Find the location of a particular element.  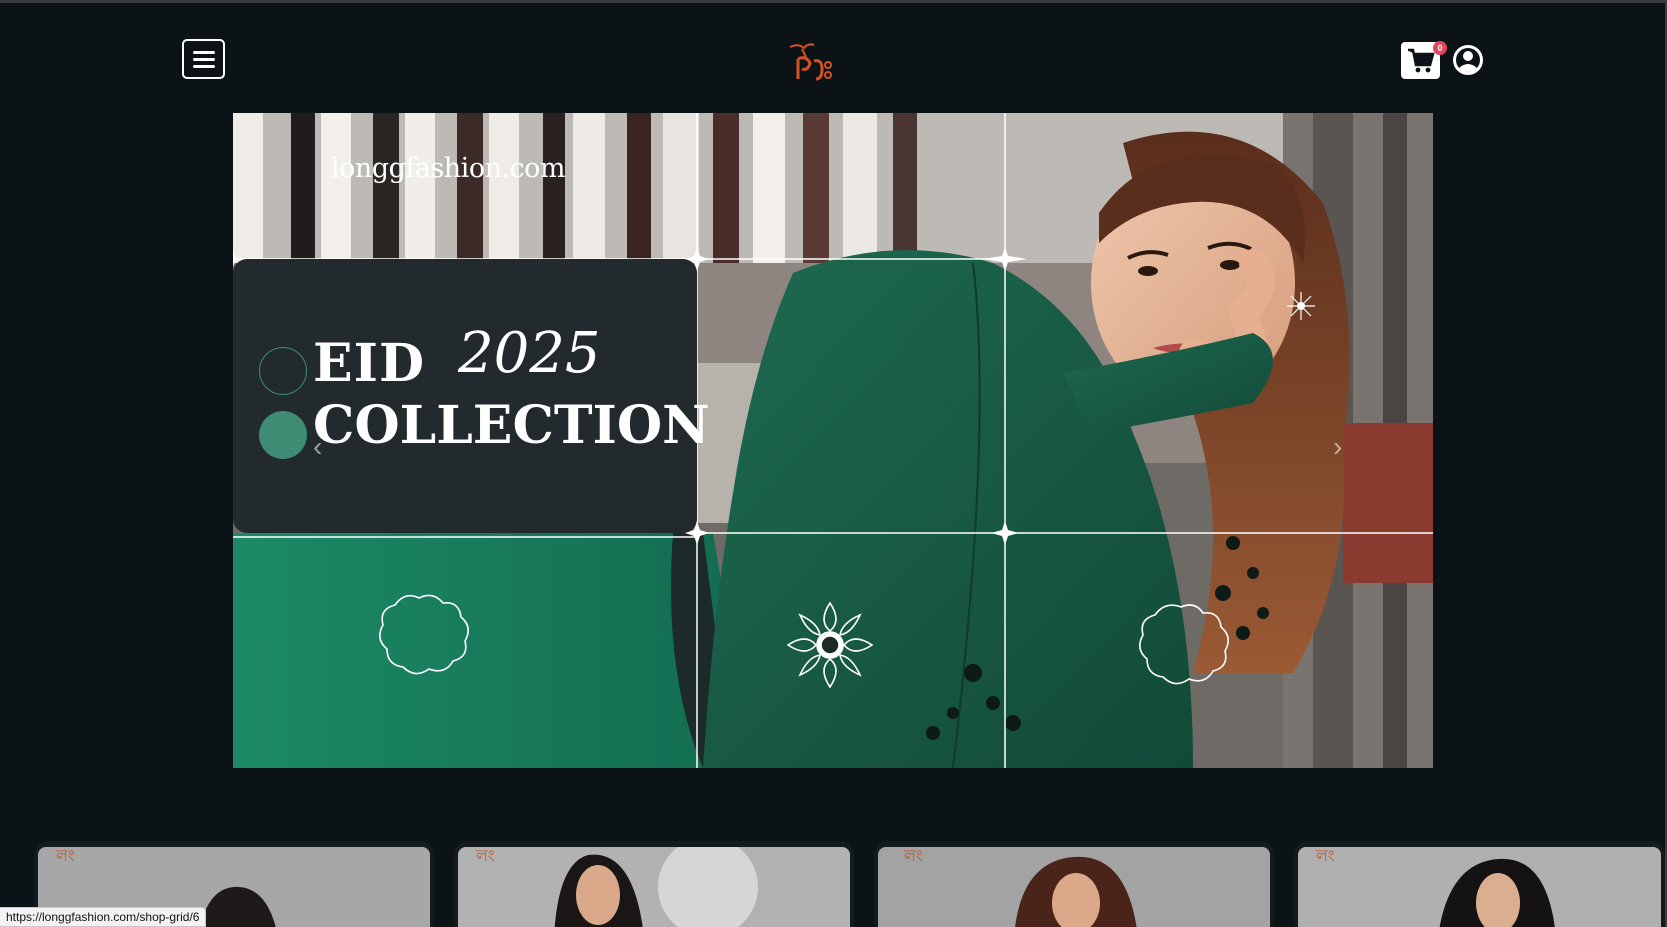

logo-icon is located at coordinates (810, 62).